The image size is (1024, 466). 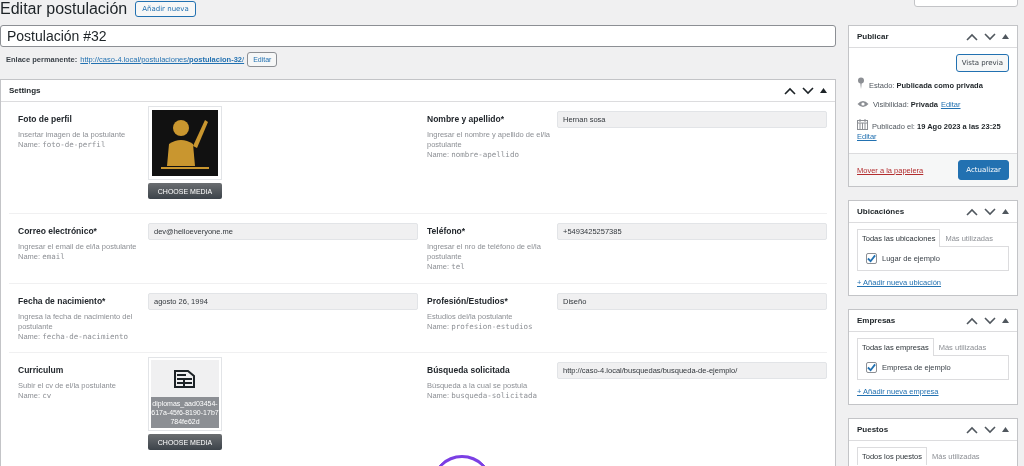 What do you see at coordinates (64, 9) in the screenshot?
I see `page-title: Editar postulación` at bounding box center [64, 9].